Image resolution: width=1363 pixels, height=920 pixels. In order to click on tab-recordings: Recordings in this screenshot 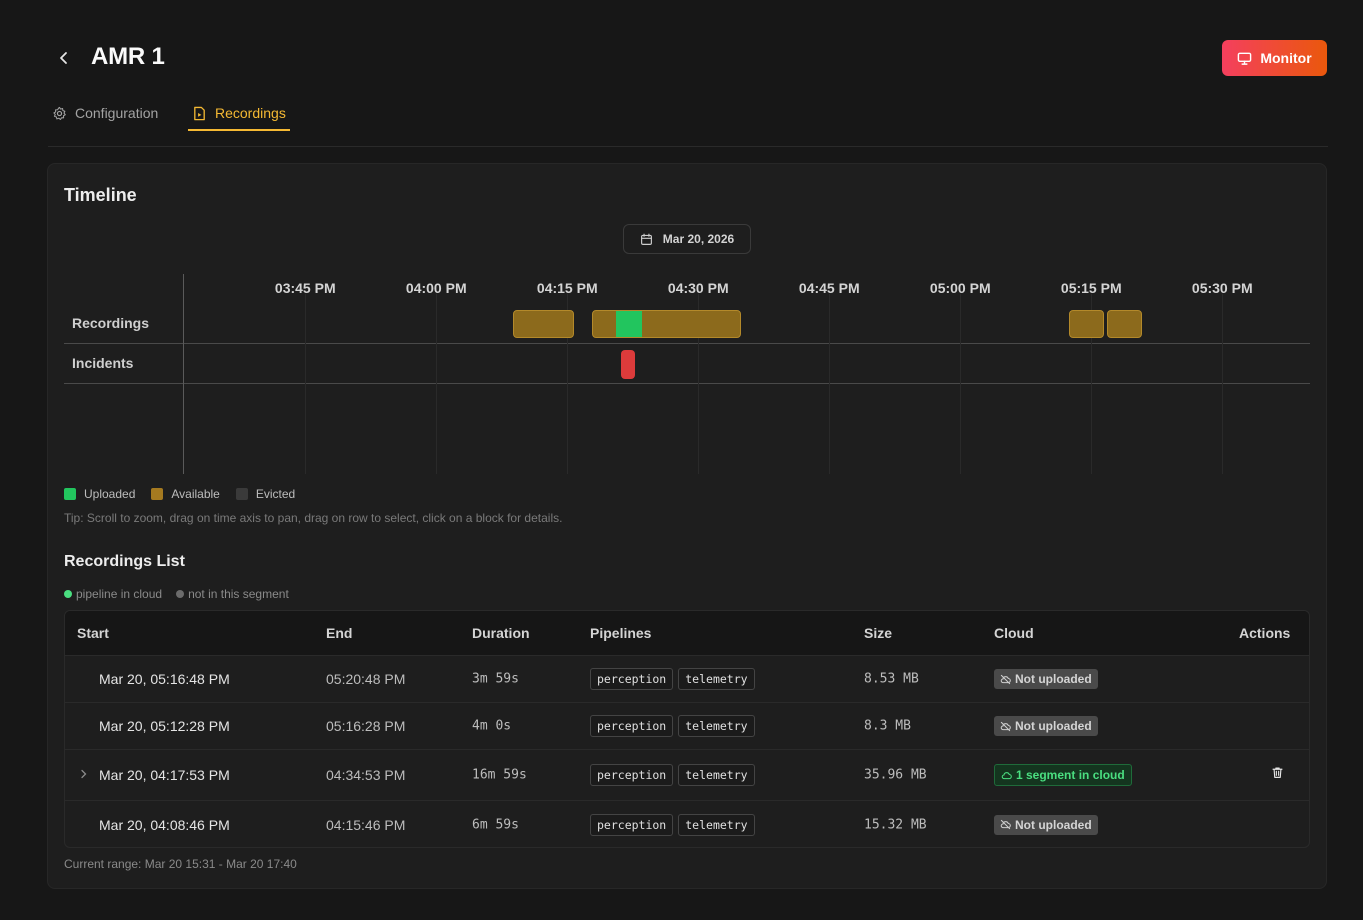, I will do `click(239, 113)`.